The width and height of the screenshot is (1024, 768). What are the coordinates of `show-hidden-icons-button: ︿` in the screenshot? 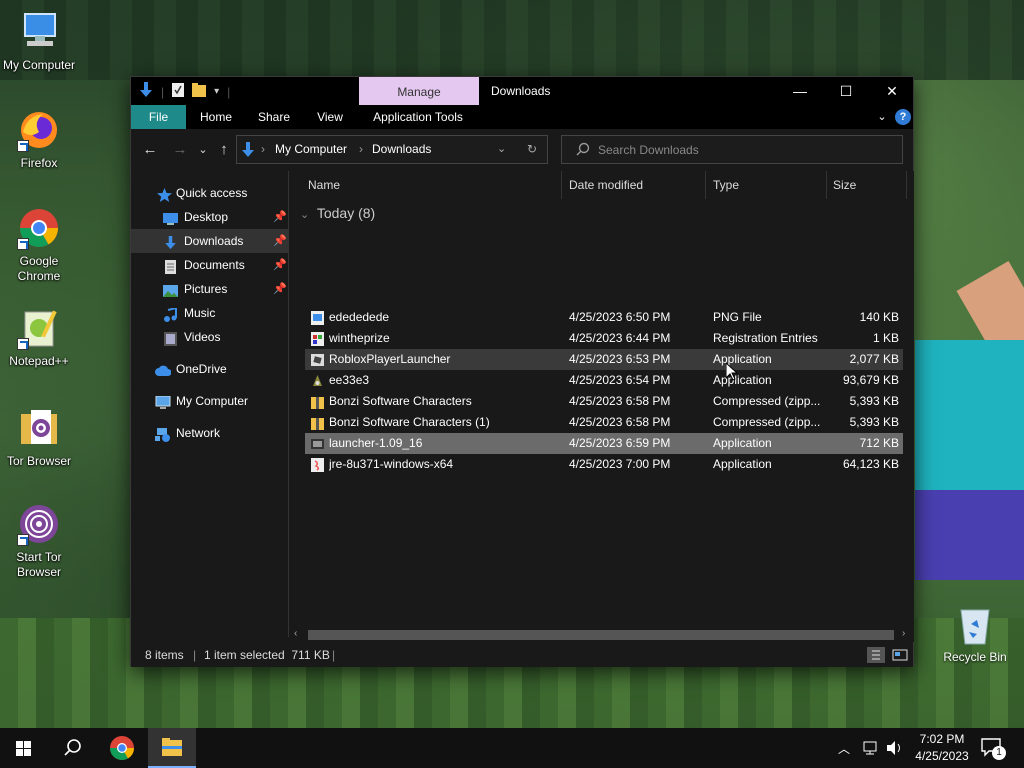 It's located at (844, 748).